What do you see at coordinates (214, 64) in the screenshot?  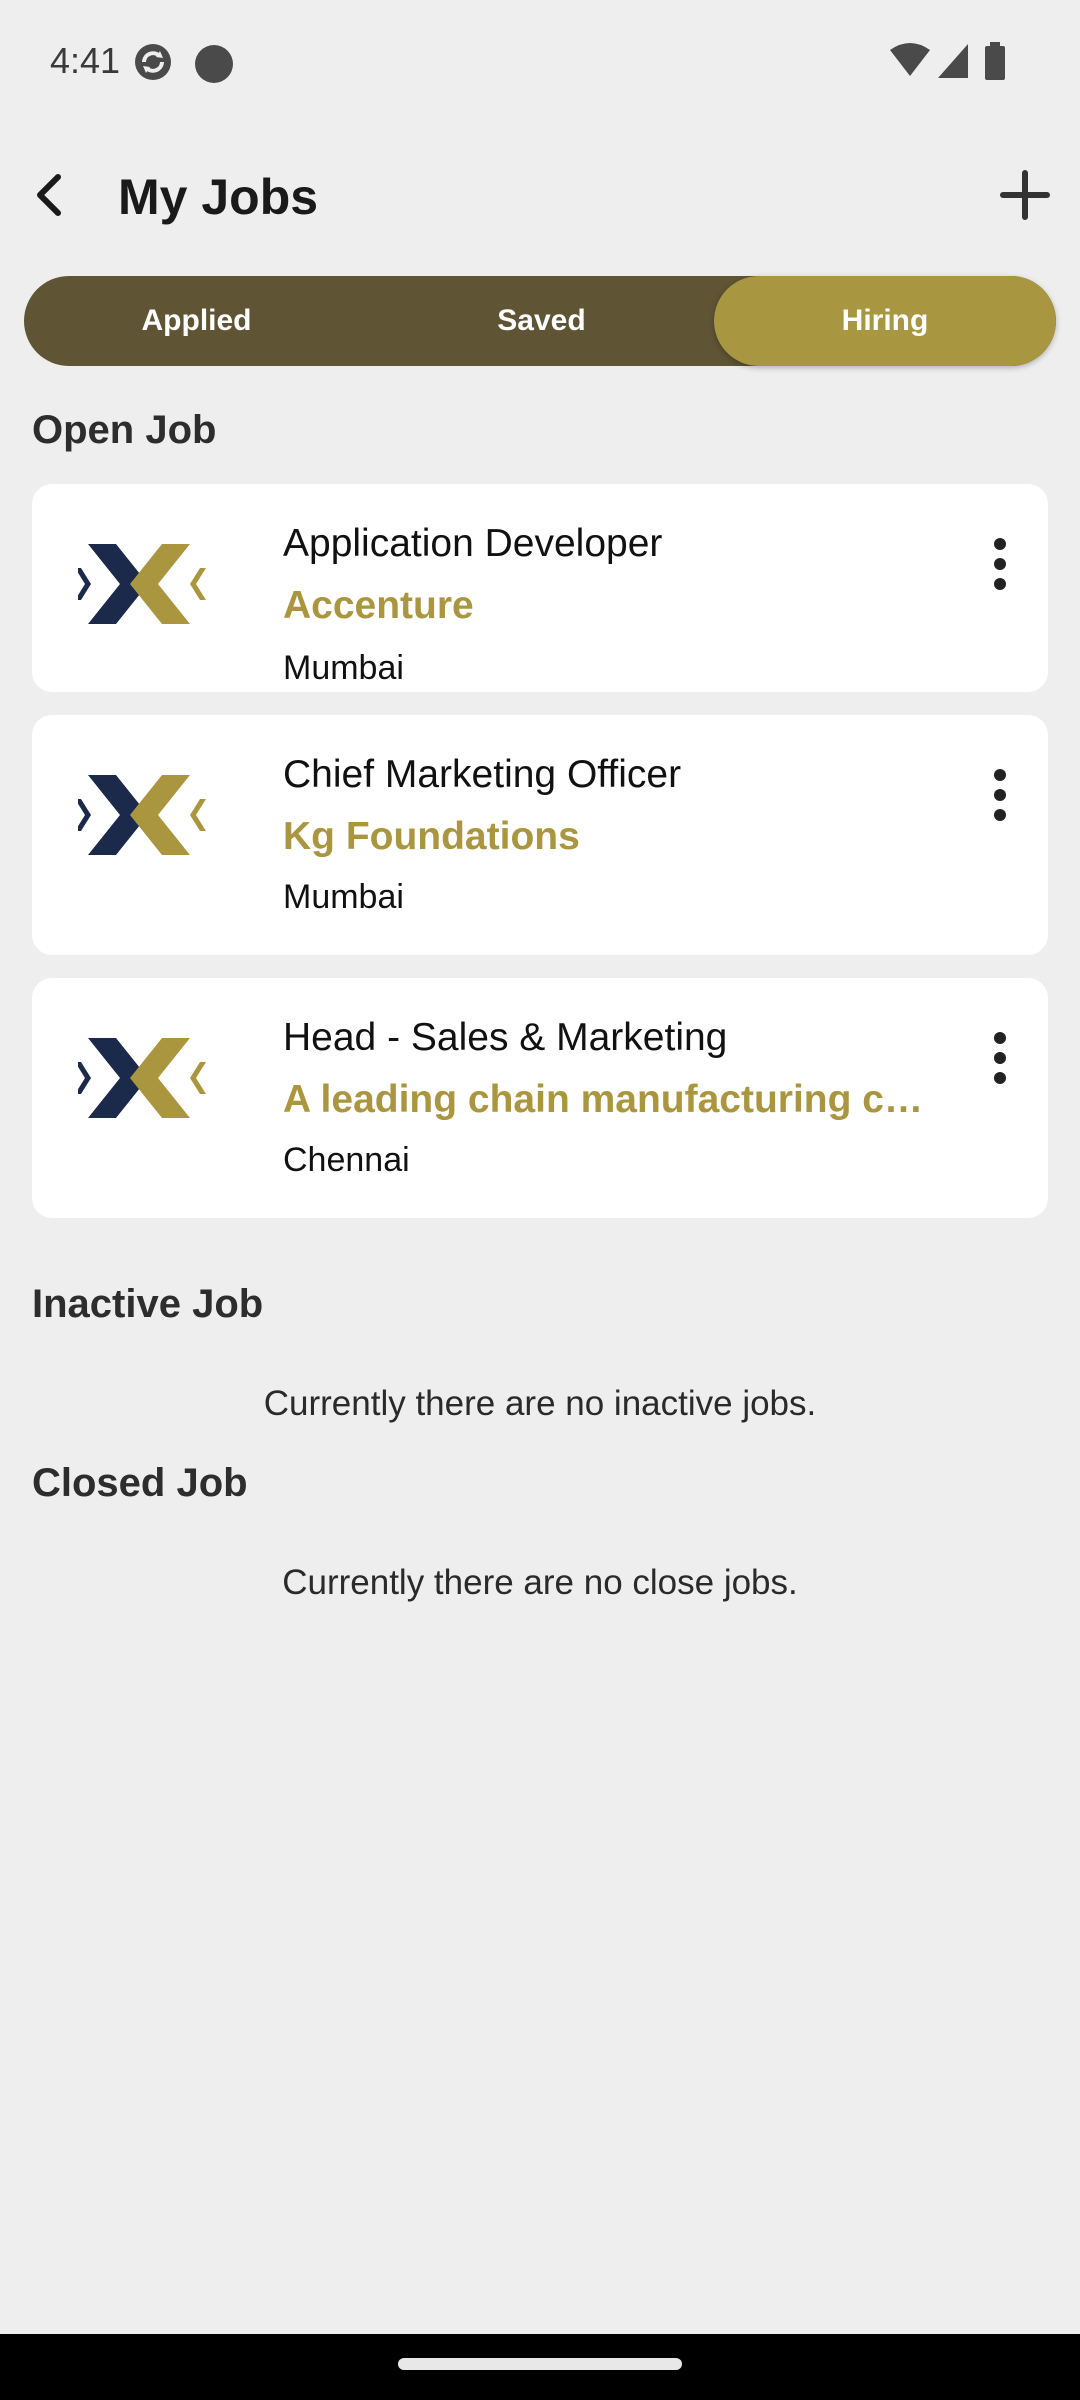 I see `notification-dot-icon` at bounding box center [214, 64].